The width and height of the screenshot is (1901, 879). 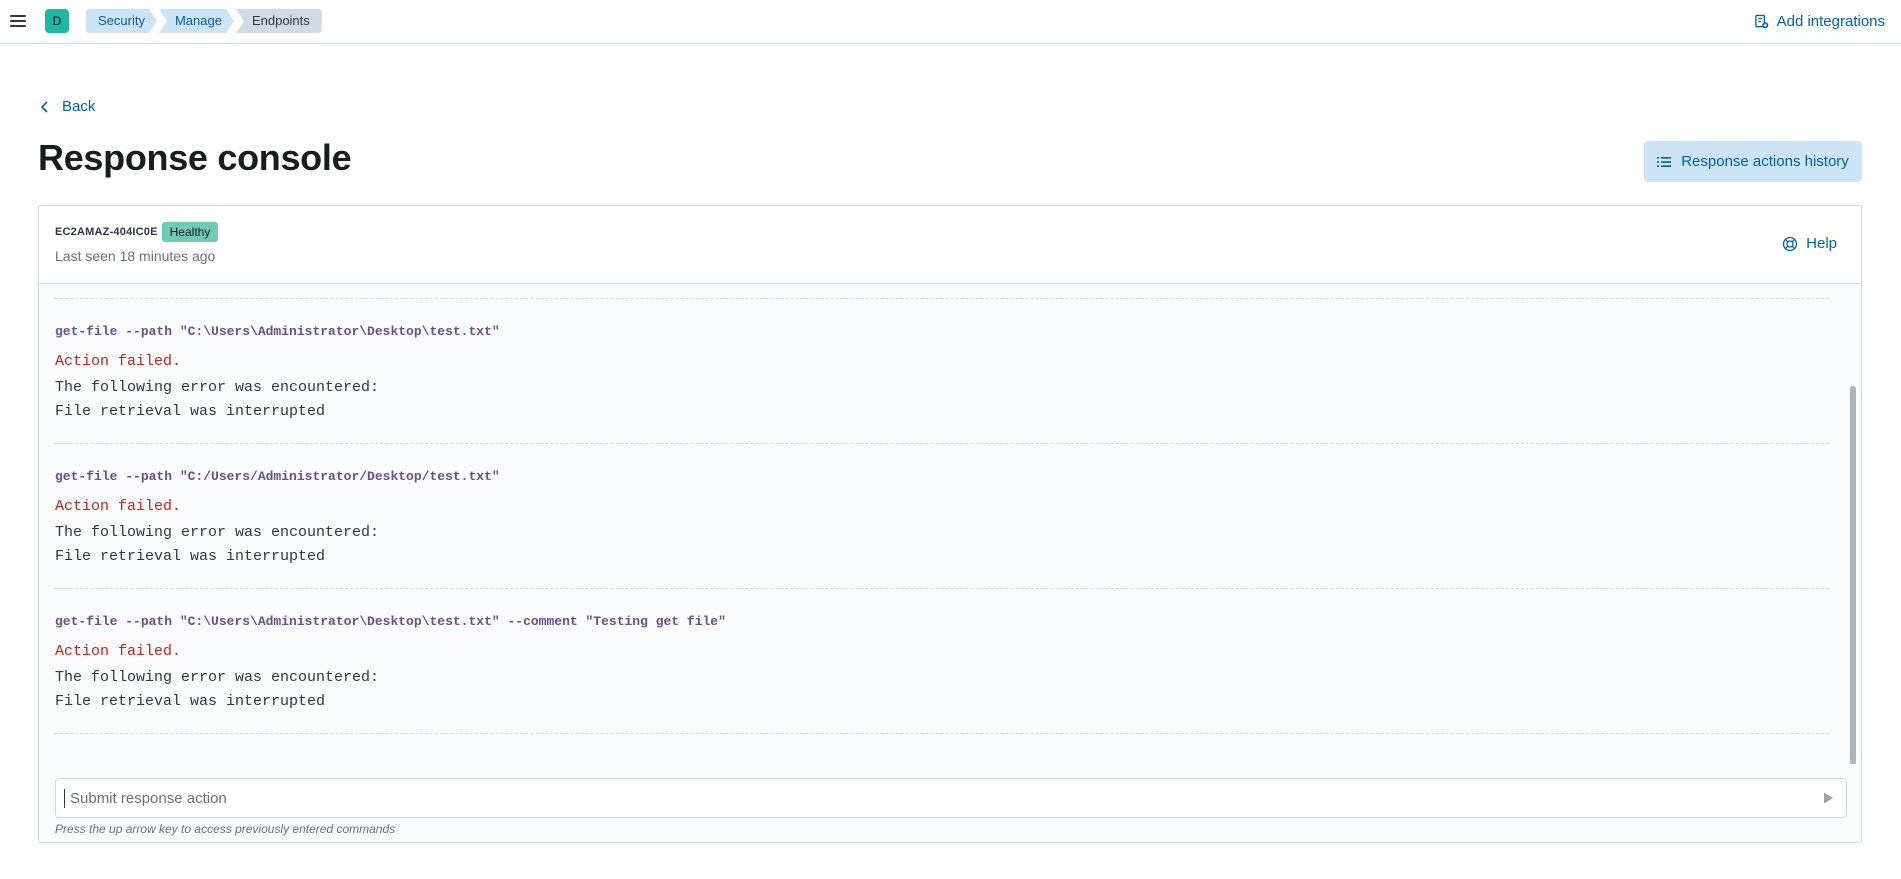 I want to click on back-label: Back, so click(x=79, y=106).